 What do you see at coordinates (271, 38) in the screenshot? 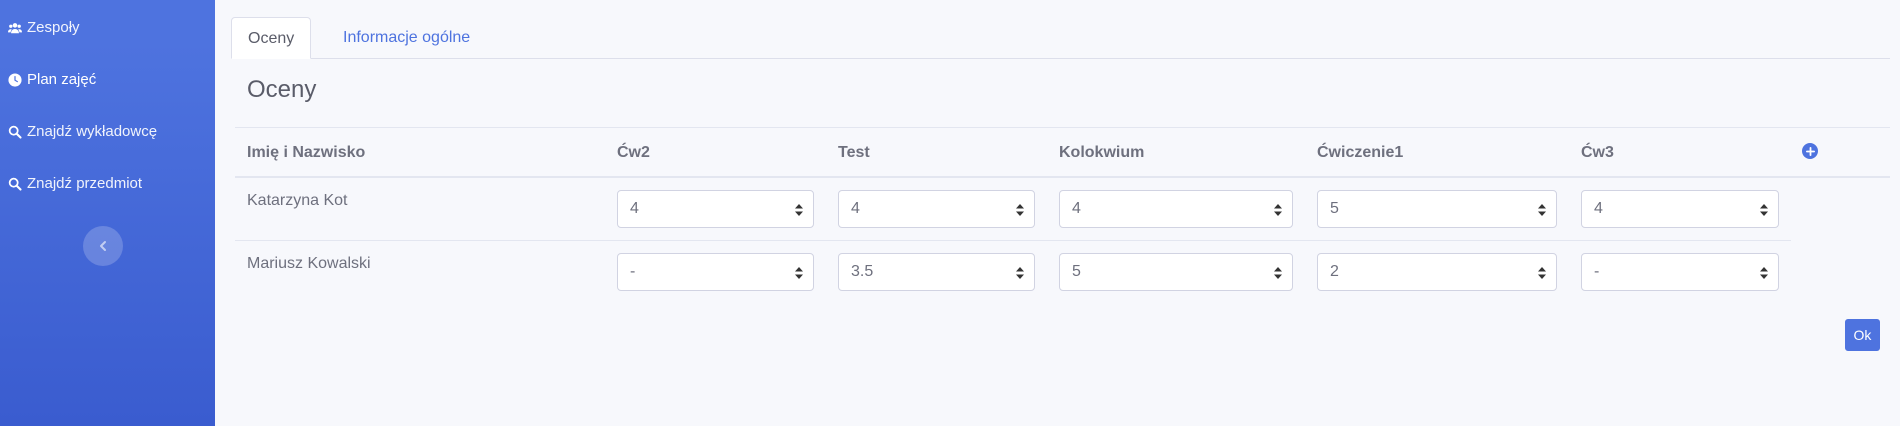
I see `tab-oceny: Oceny` at bounding box center [271, 38].